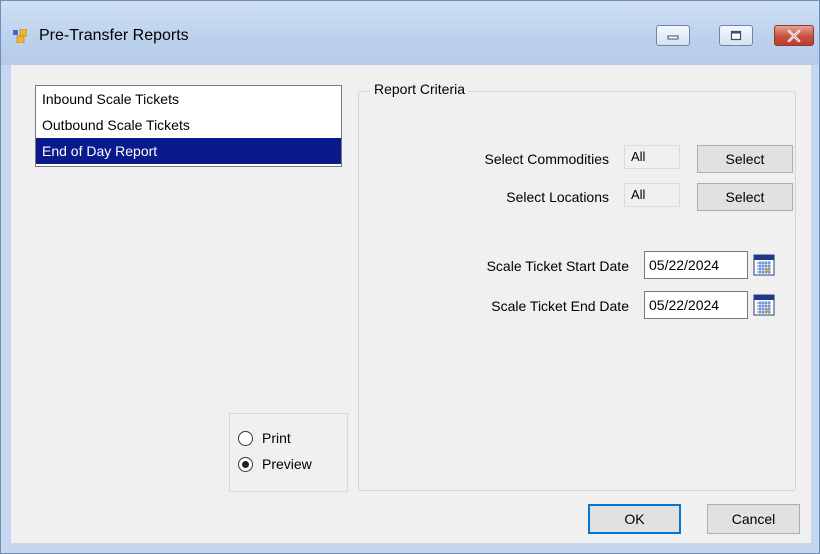  Describe the element at coordinates (560, 306) in the screenshot. I see `end-date-label: Scale Ticket End Date` at that location.